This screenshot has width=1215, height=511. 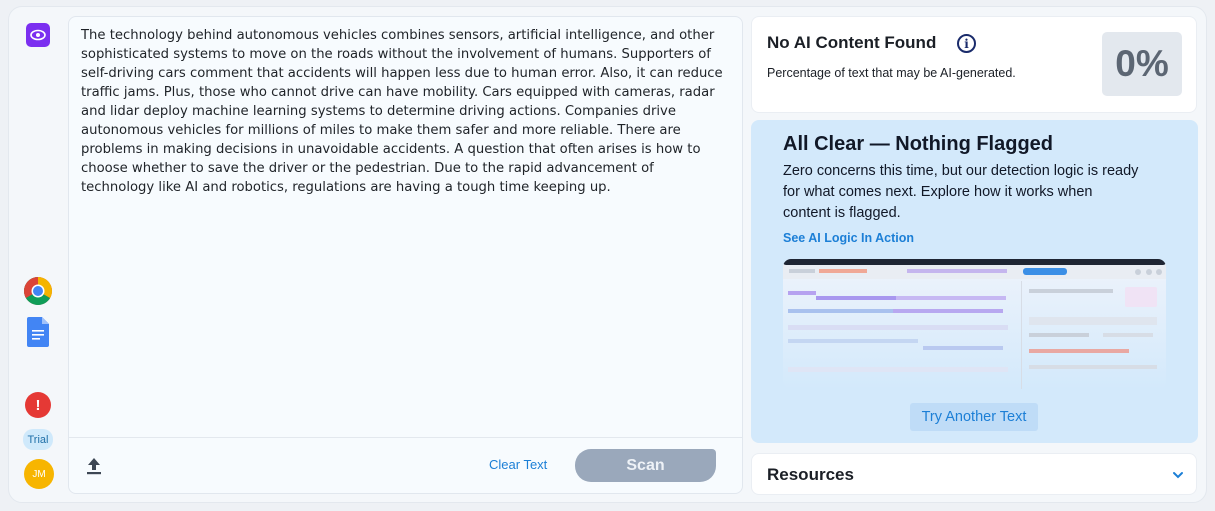 What do you see at coordinates (848, 238) in the screenshot?
I see `see-ai-logic-link: See AI Logic In Action` at bounding box center [848, 238].